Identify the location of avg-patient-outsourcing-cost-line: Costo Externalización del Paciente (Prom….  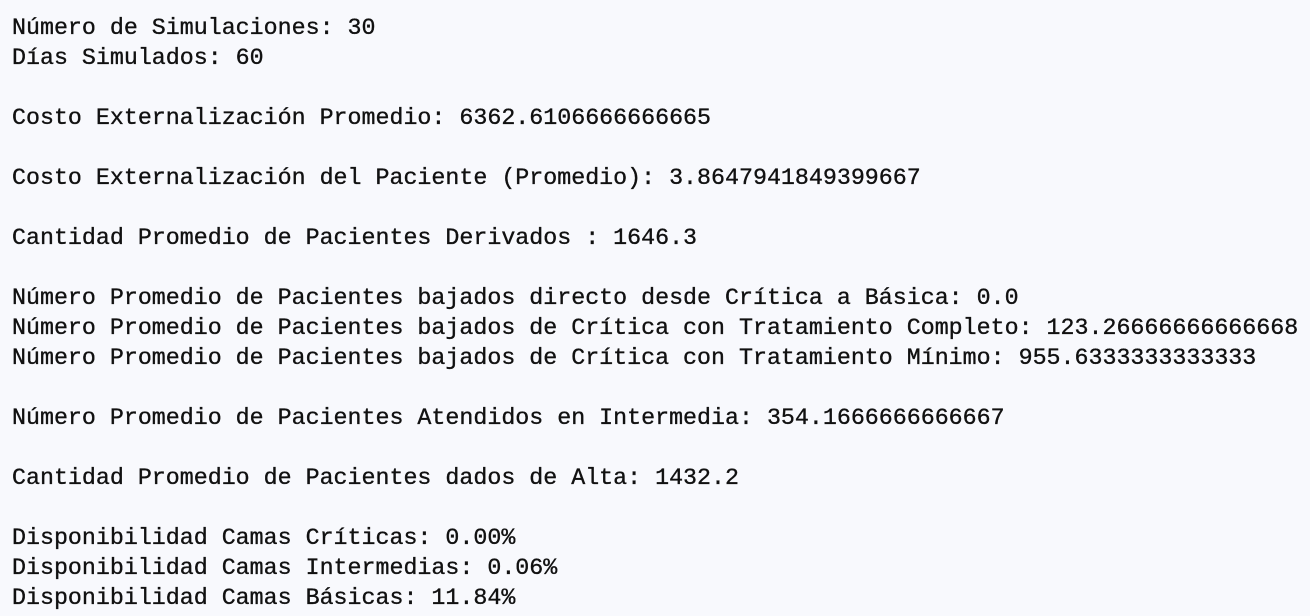
(466, 178).